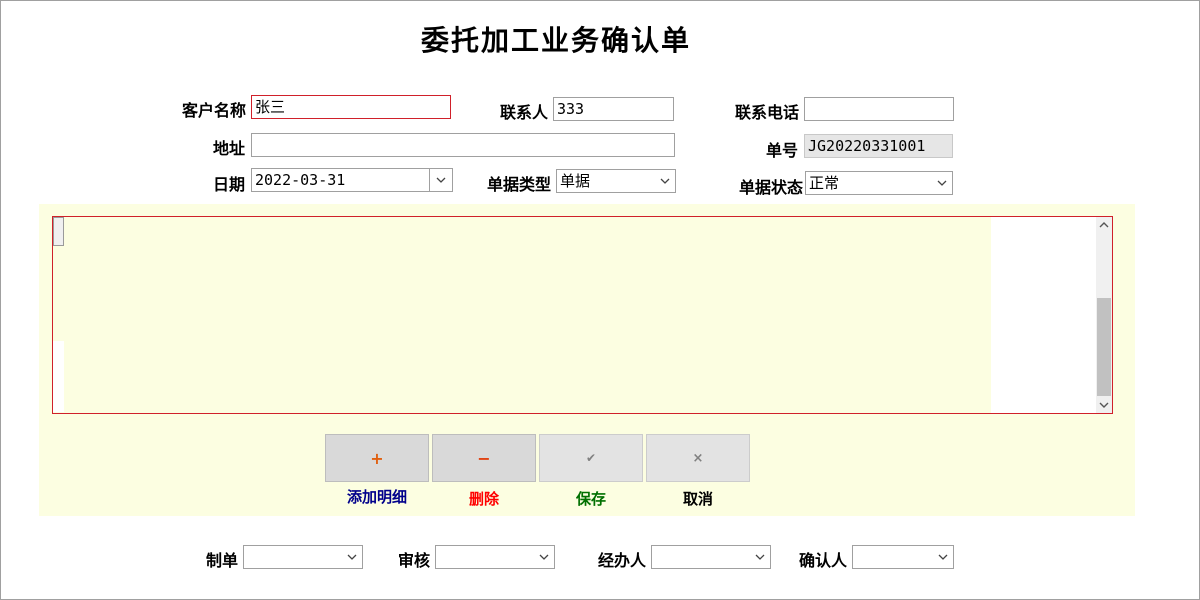 This screenshot has height=600, width=1200. I want to click on plus-icon: +, so click(377, 458).